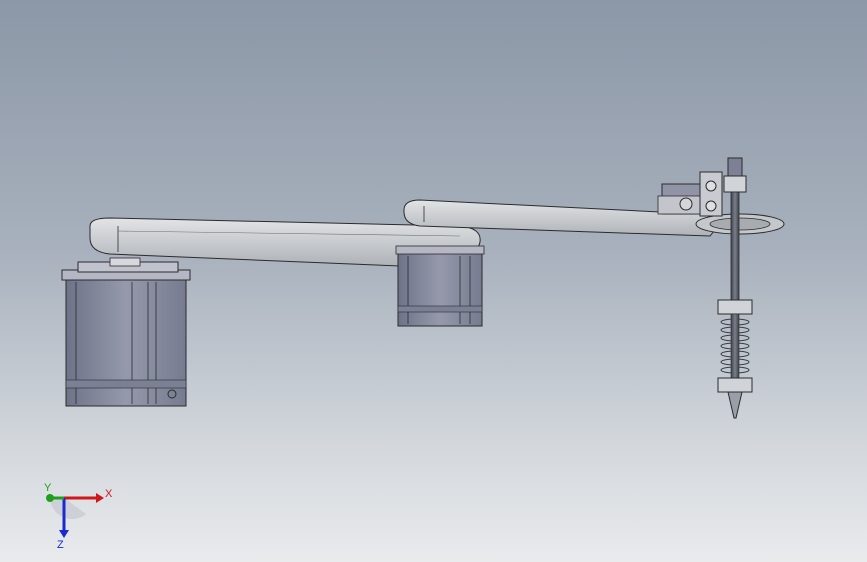 Image resolution: width=867 pixels, height=562 pixels. Describe the element at coordinates (126, 332) in the screenshot. I see `base-stepper-motor` at that location.